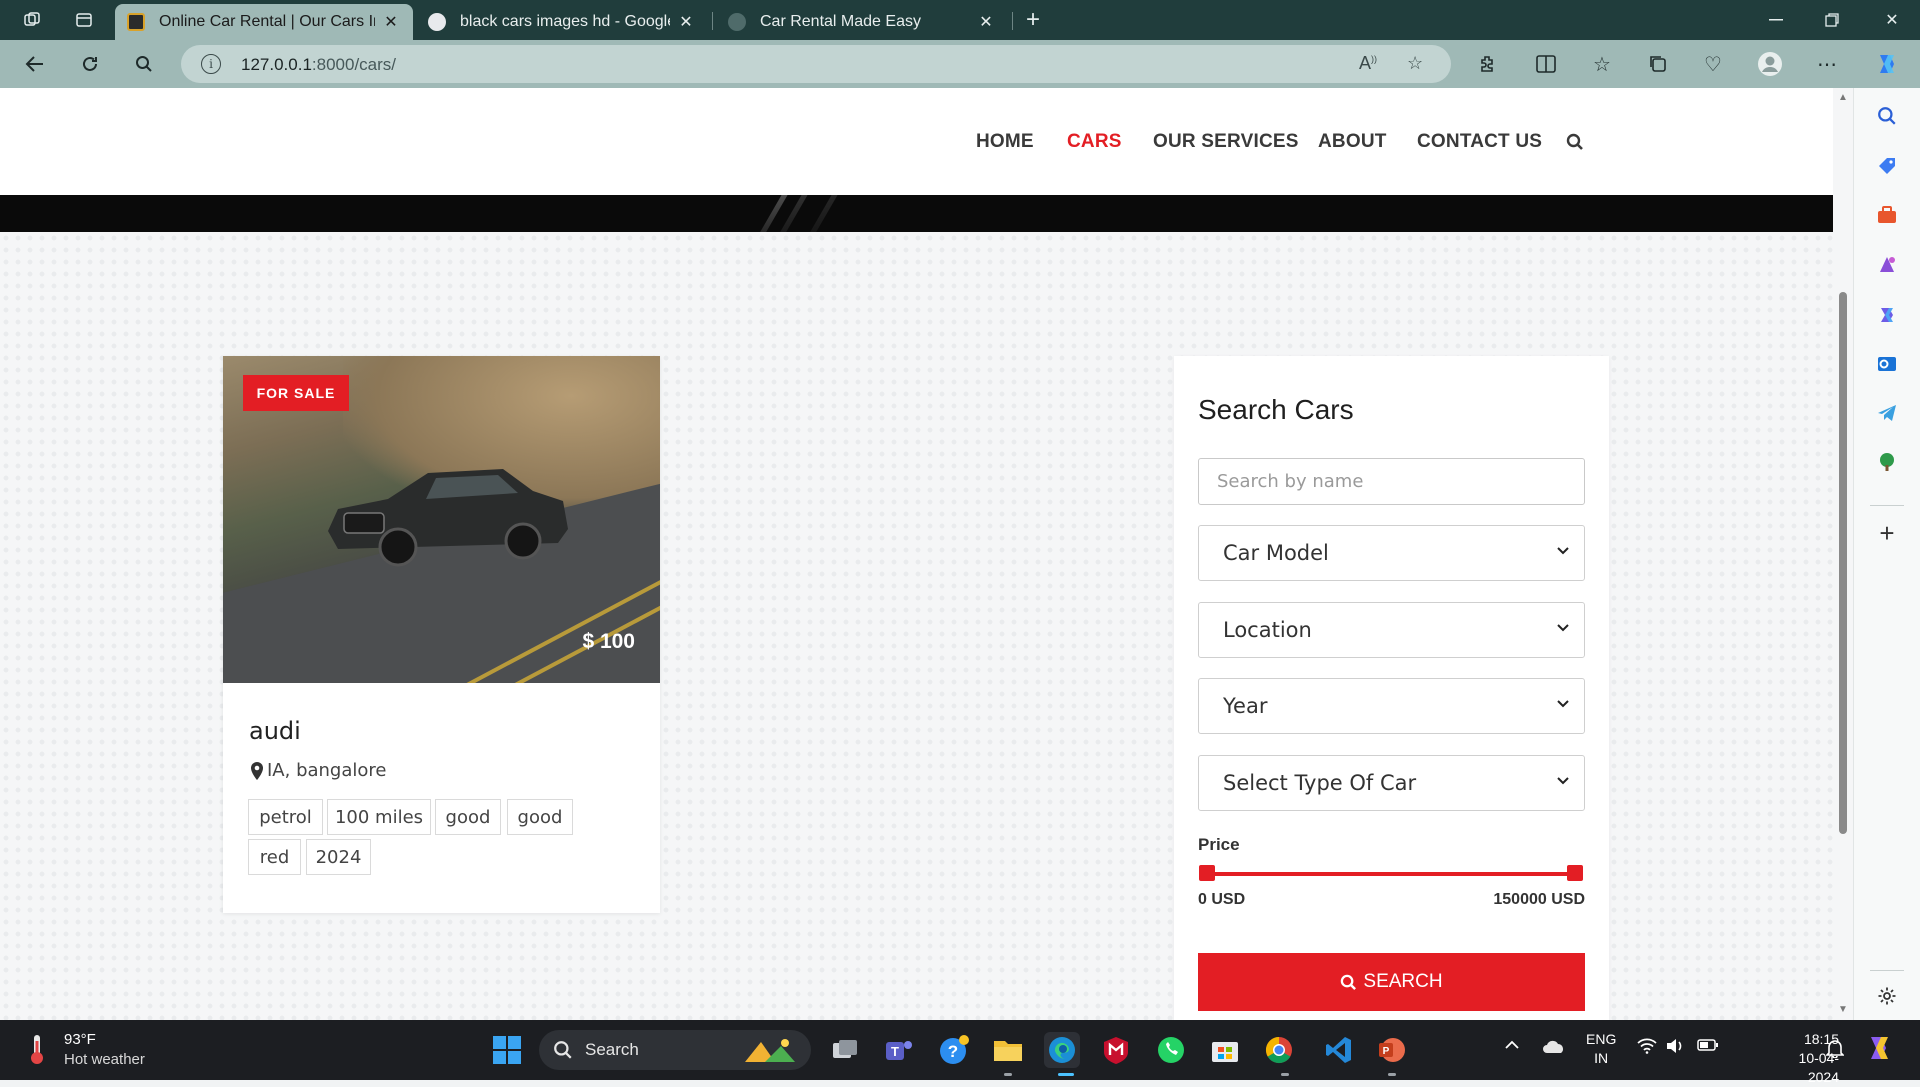 This screenshot has height=1087, width=1920. Describe the element at coordinates (32, 20) in the screenshot. I see `workspaces-icon` at that location.